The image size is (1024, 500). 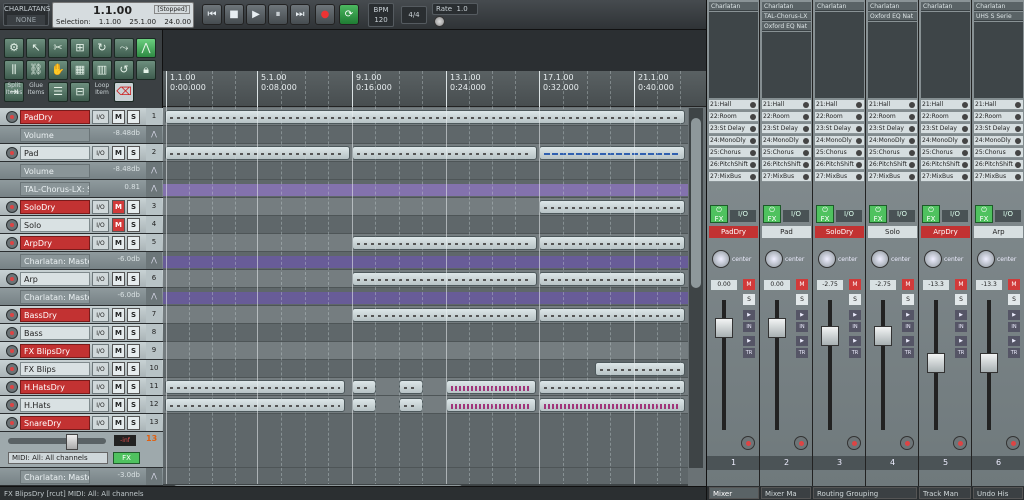 What do you see at coordinates (81, 351) in the screenshot?
I see `track-row: FX BlipsDry I/O M S 9` at bounding box center [81, 351].